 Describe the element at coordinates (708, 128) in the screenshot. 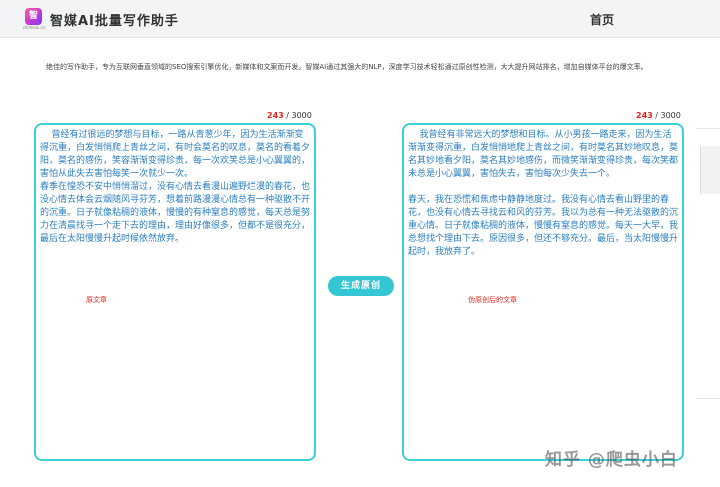

I see `right-edge-divider` at that location.